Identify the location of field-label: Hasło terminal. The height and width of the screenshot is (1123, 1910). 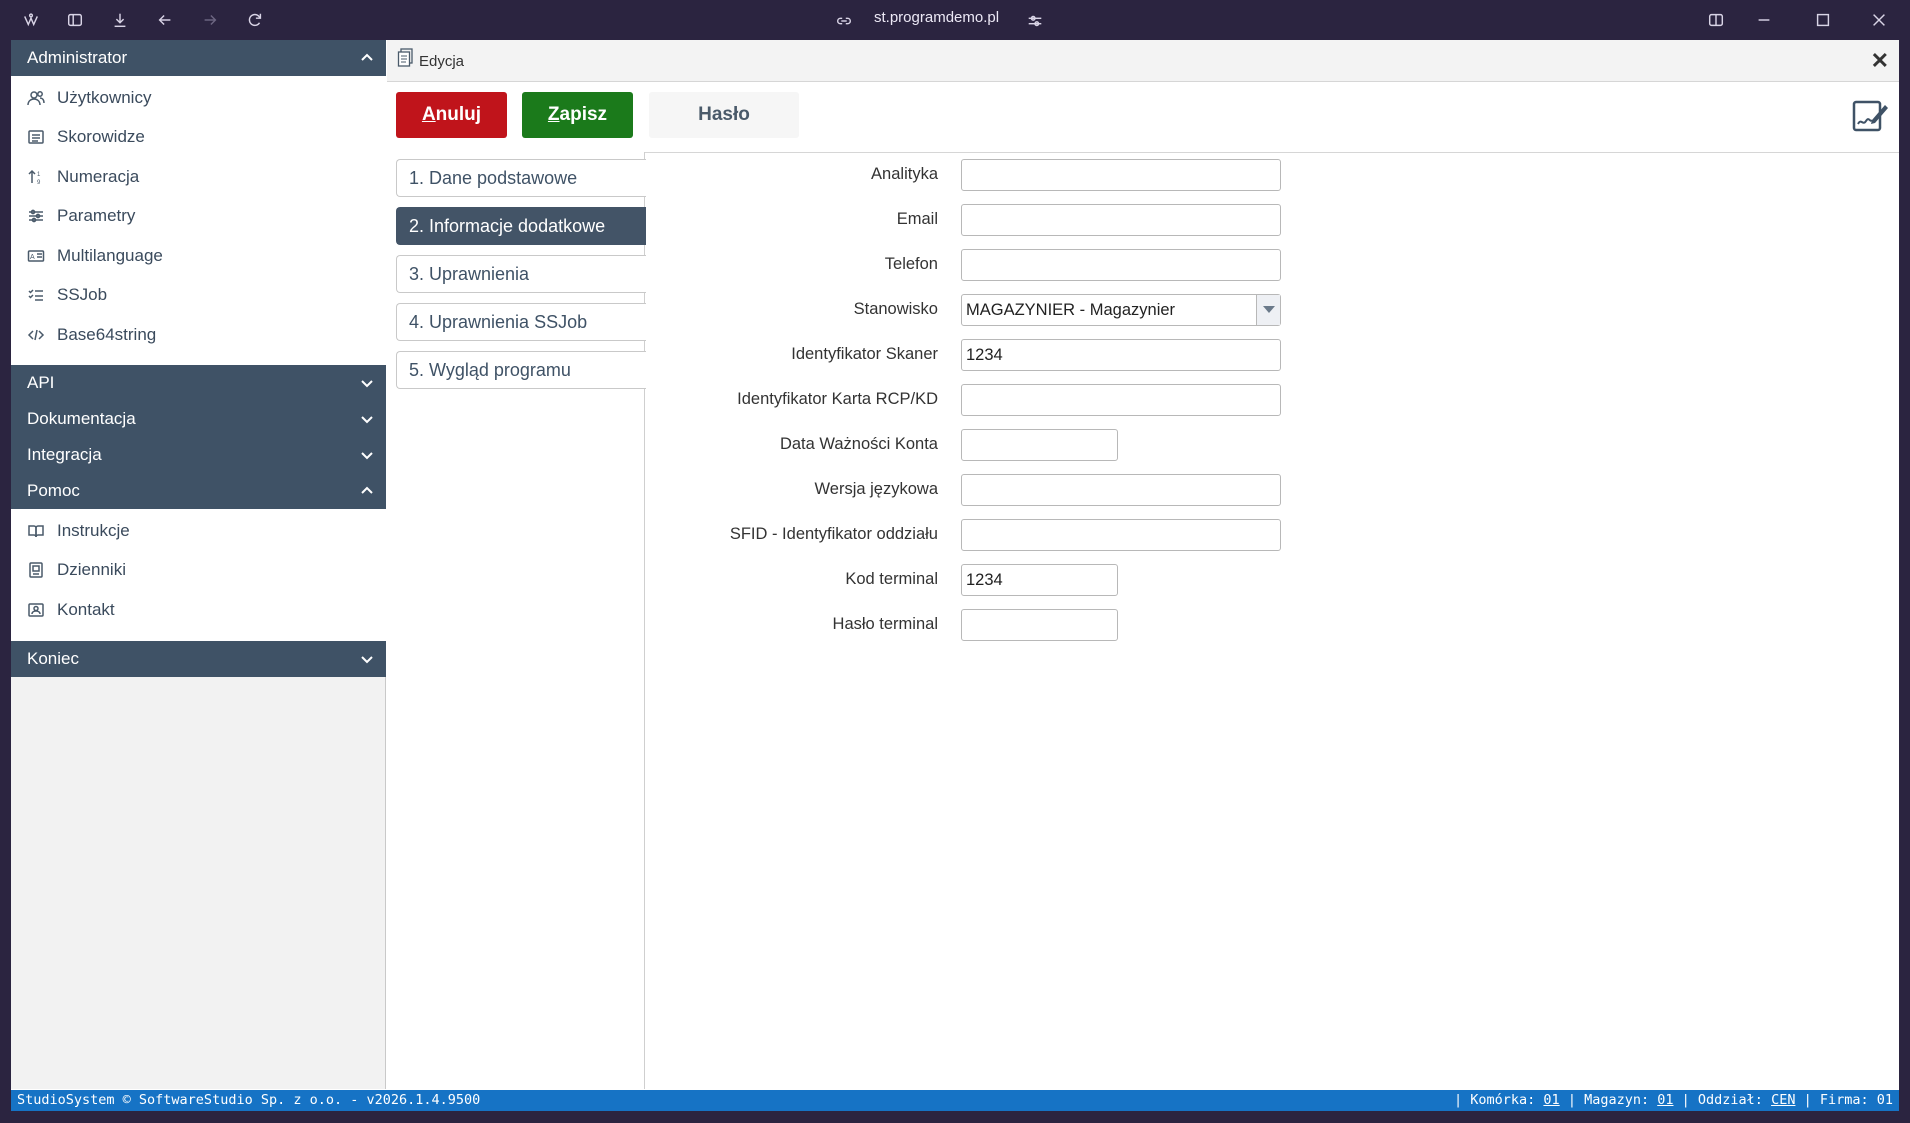
(885, 624).